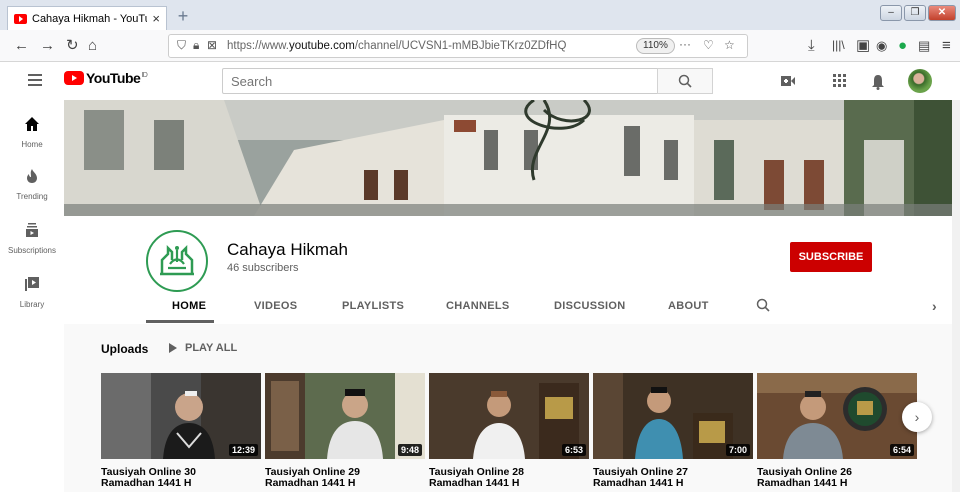  I want to click on sidebar-item-label: Trending, so click(32, 196).